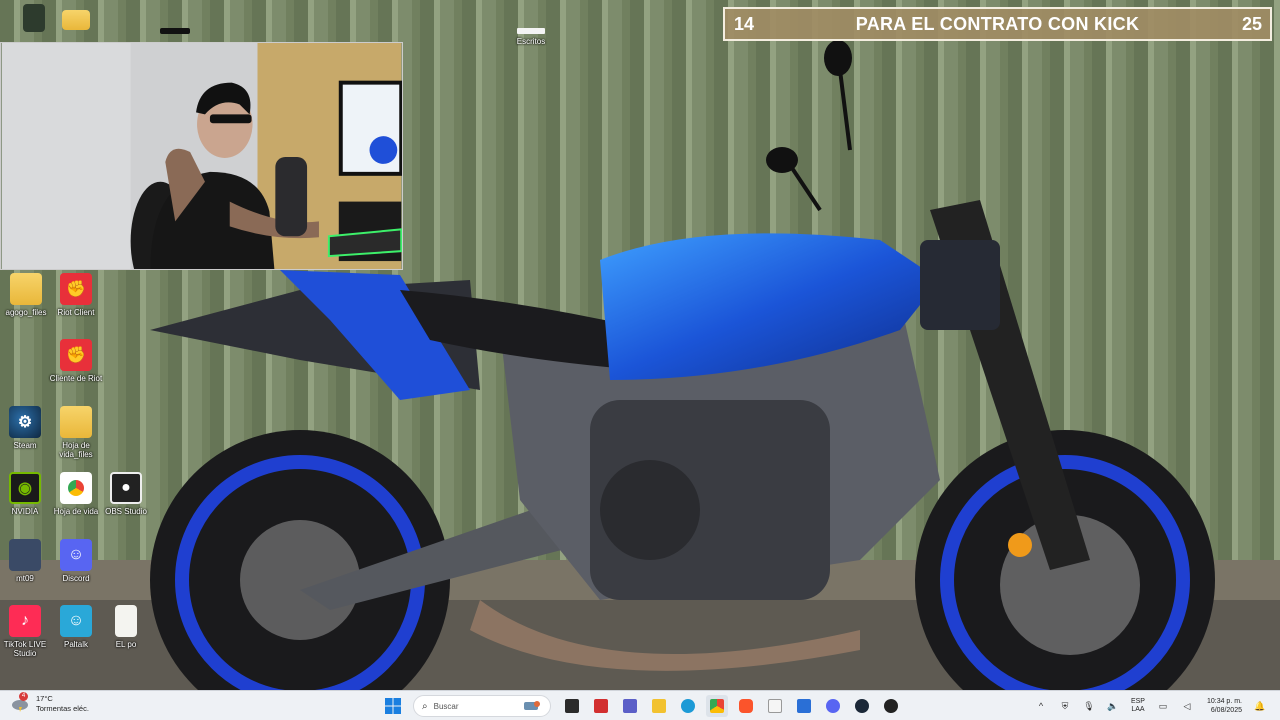  I want to click on brave-icon, so click(745, 706).